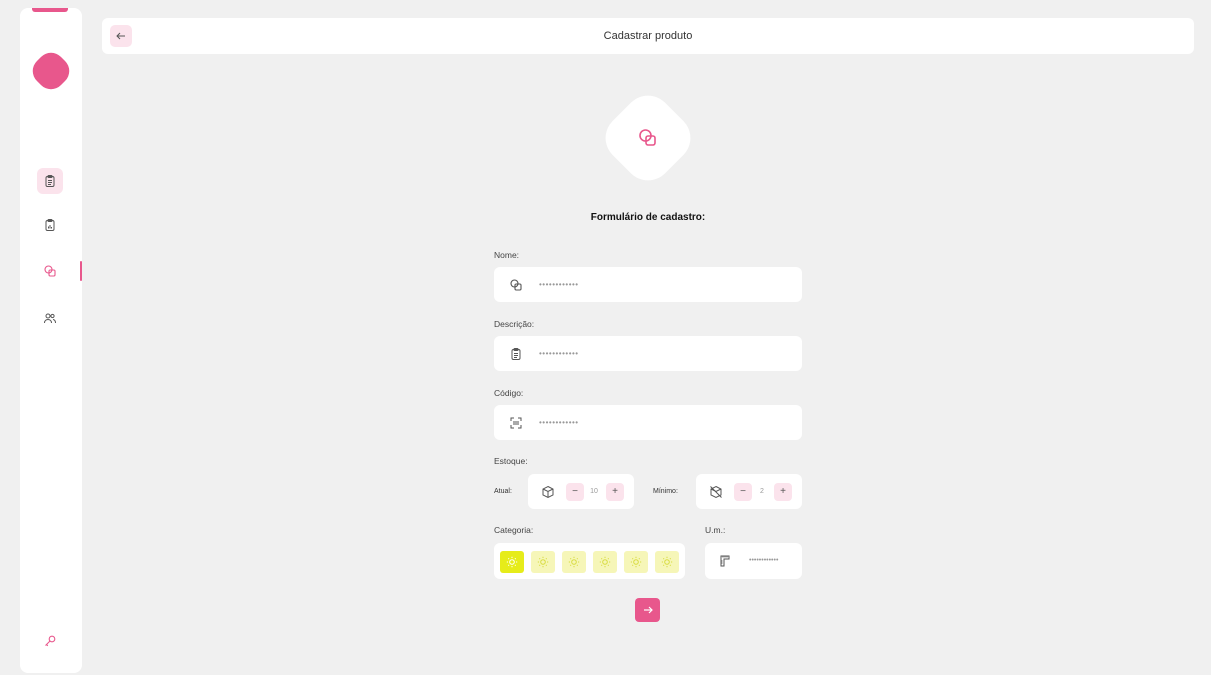 This screenshot has height=675, width=1211. What do you see at coordinates (648, 217) in the screenshot?
I see `form-title: Formulário de cadastro:` at bounding box center [648, 217].